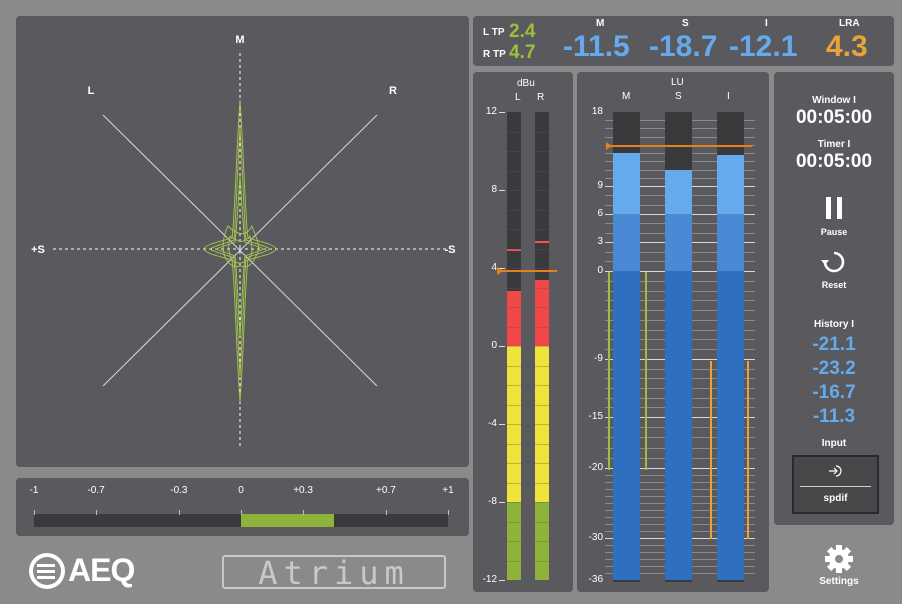 The width and height of the screenshot is (902, 604). What do you see at coordinates (241, 518) in the screenshot?
I see `correlation-bar` at bounding box center [241, 518].